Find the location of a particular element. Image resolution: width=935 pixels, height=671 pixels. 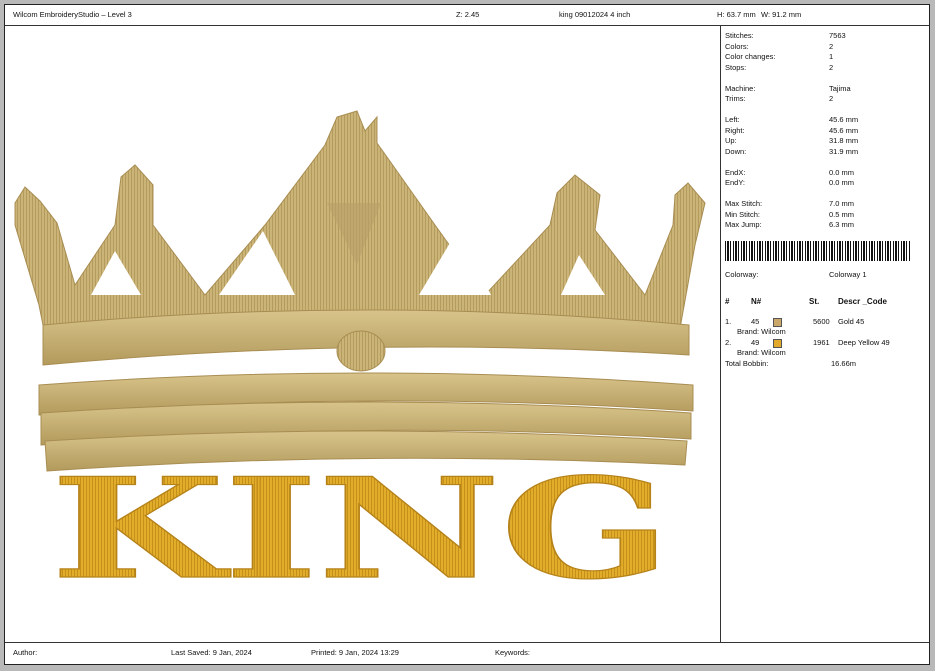

file-name: king 09012024 4 inch is located at coordinates (595, 14).